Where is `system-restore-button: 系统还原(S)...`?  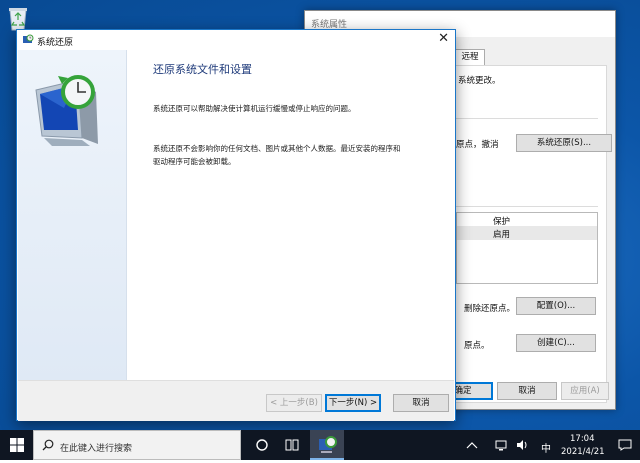 system-restore-button: 系统还原(S)... is located at coordinates (564, 143).